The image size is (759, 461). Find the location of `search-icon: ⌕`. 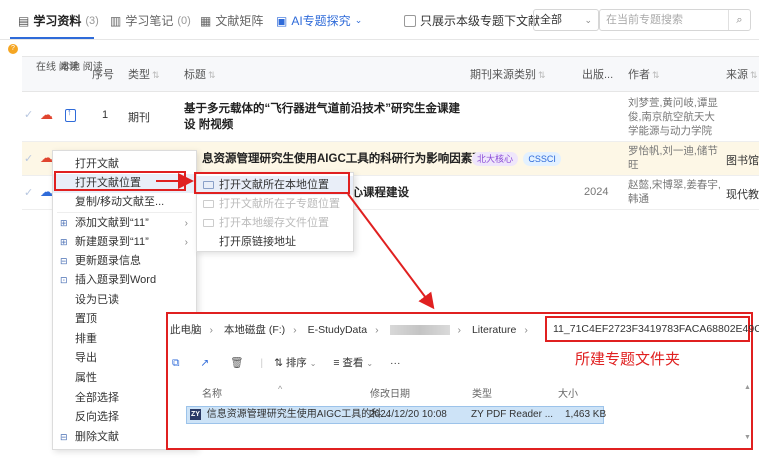

search-icon: ⌕ is located at coordinates (739, 20).